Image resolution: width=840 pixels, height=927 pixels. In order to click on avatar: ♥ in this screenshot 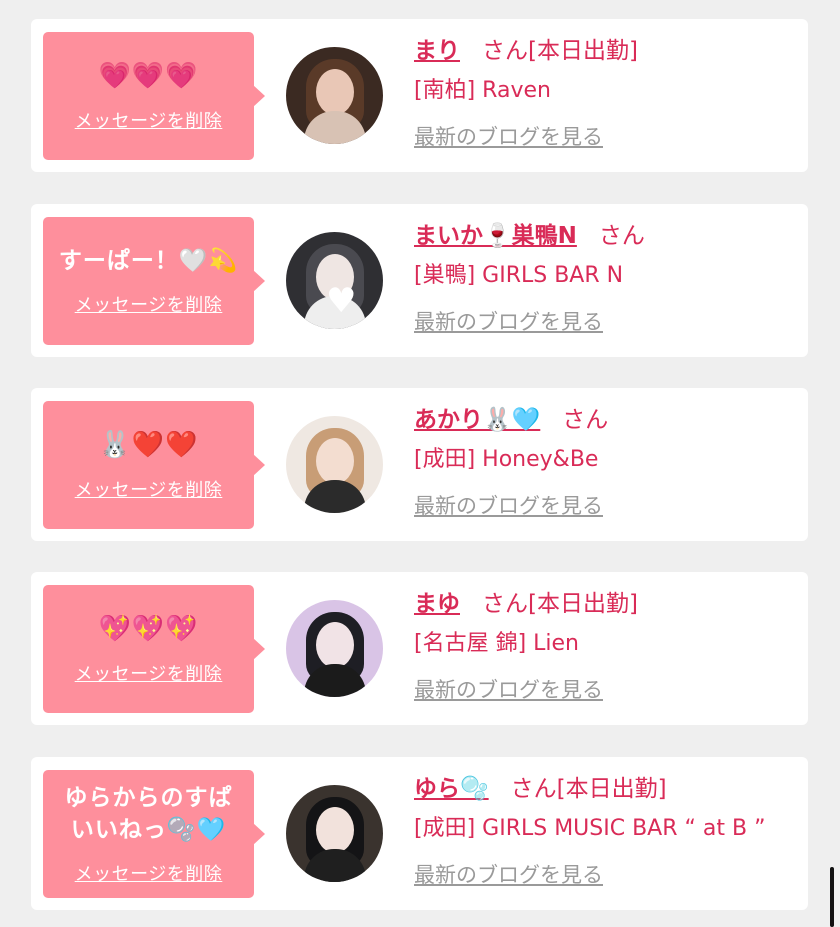, I will do `click(334, 280)`.